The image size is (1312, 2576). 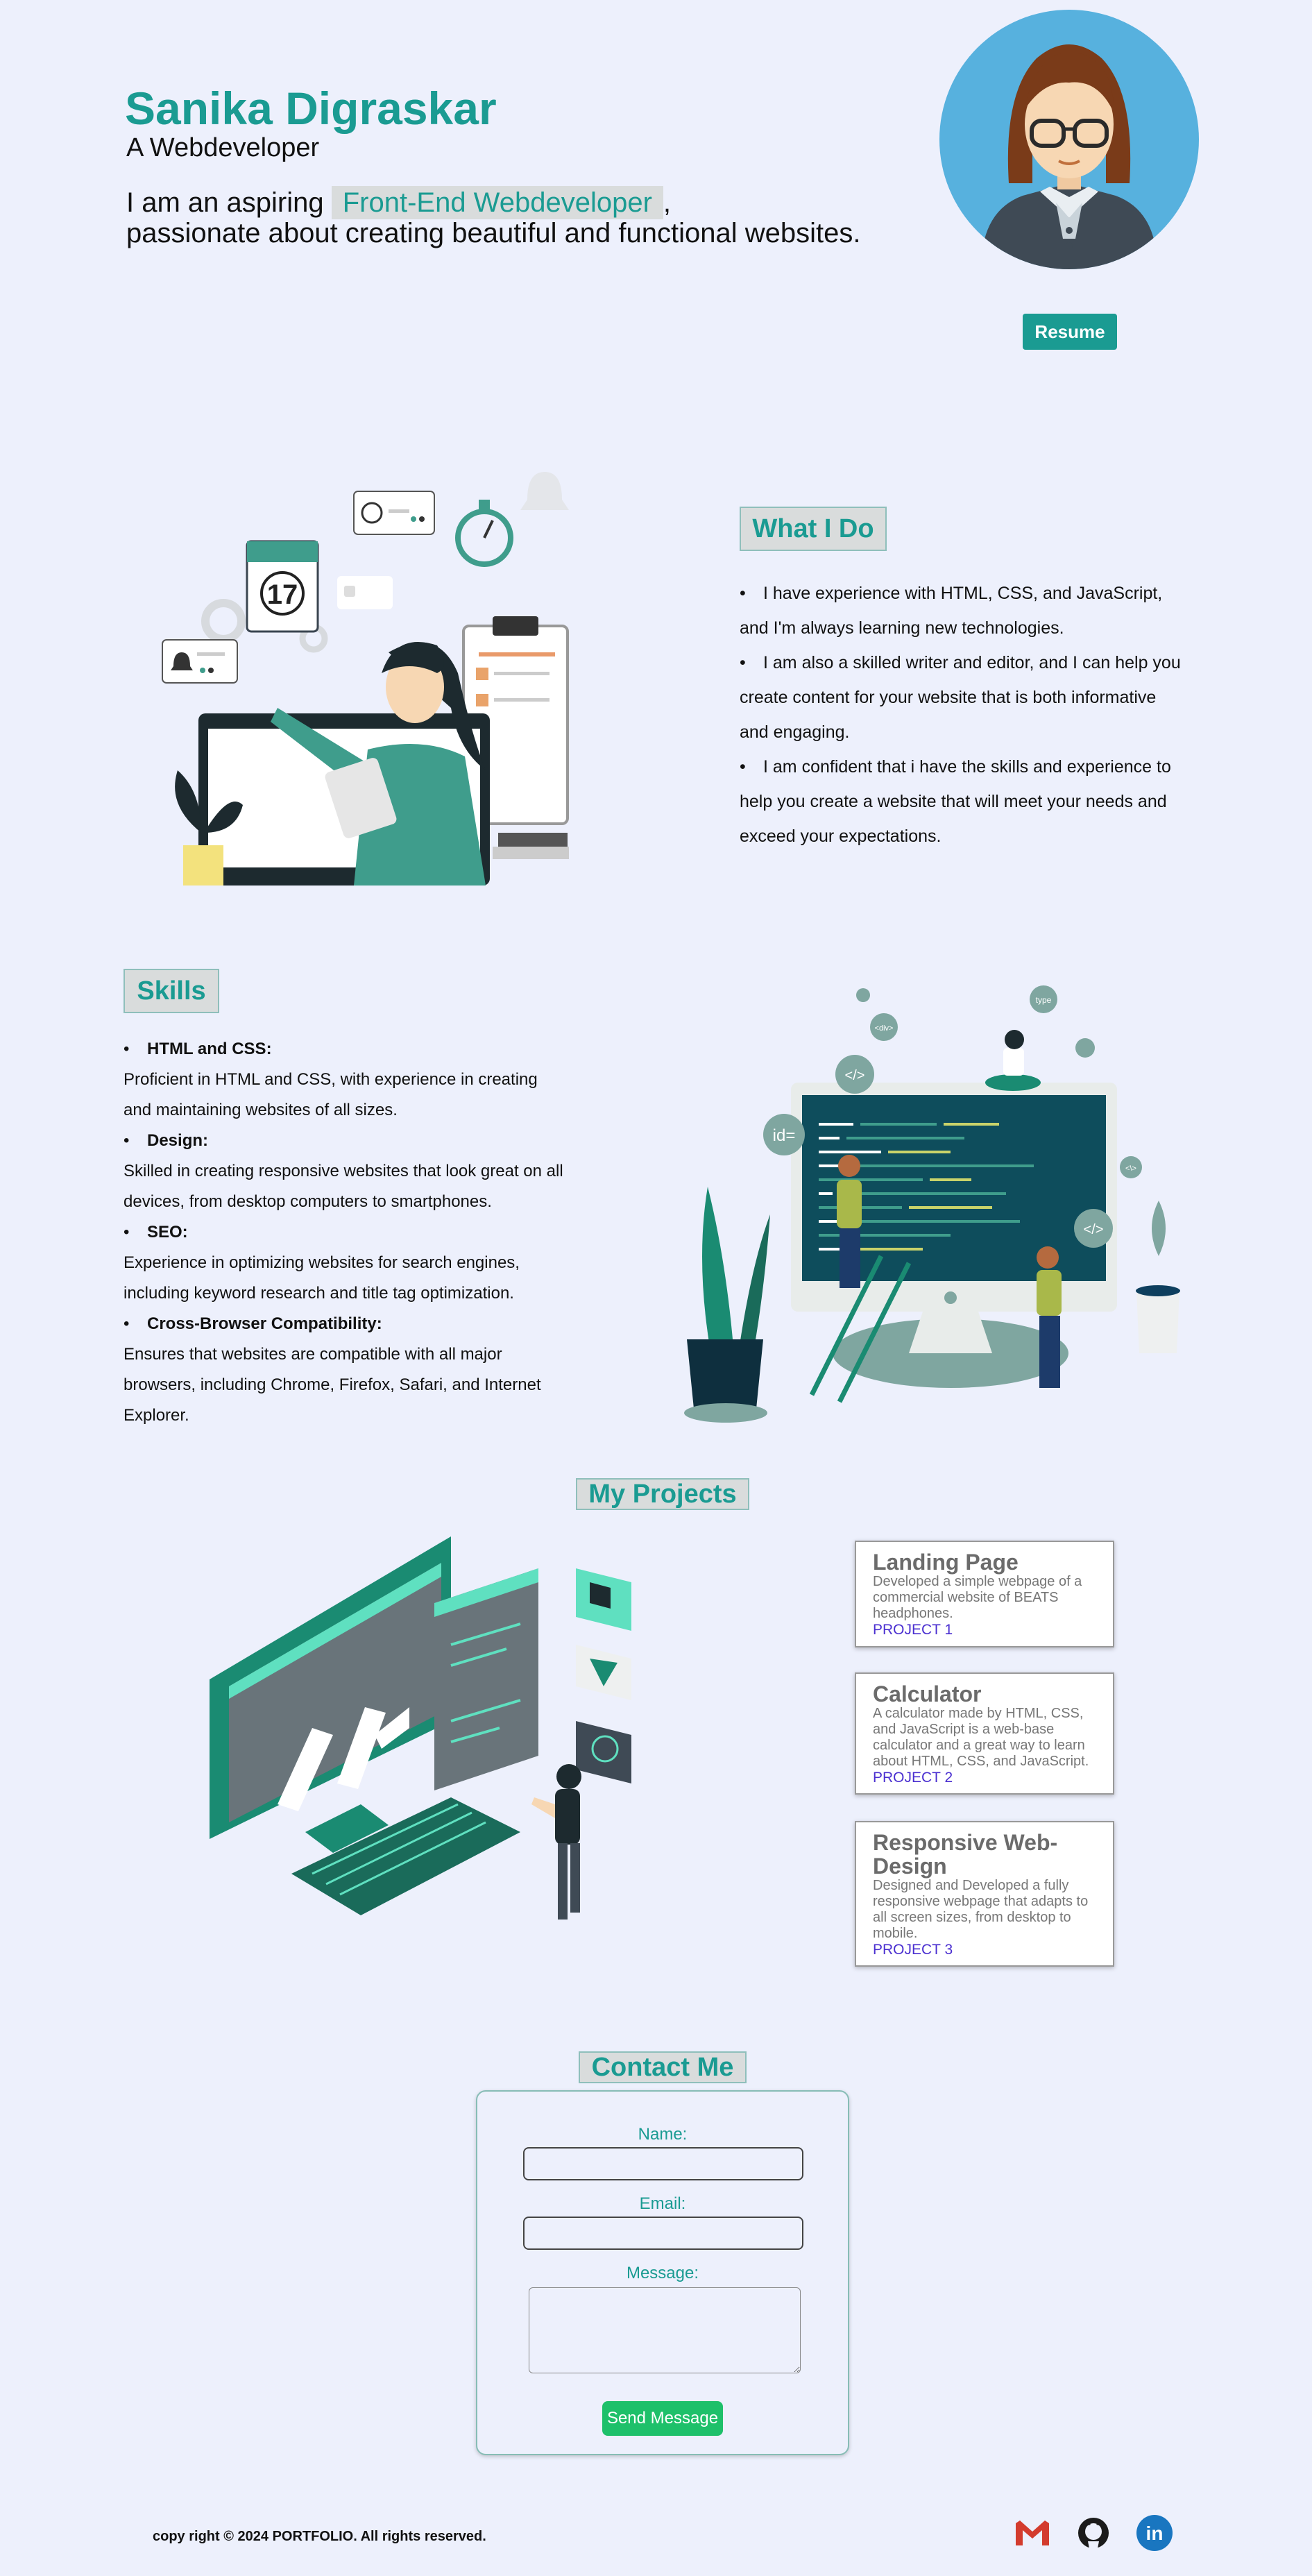 What do you see at coordinates (1070, 332) in the screenshot?
I see `resume-button: Resume` at bounding box center [1070, 332].